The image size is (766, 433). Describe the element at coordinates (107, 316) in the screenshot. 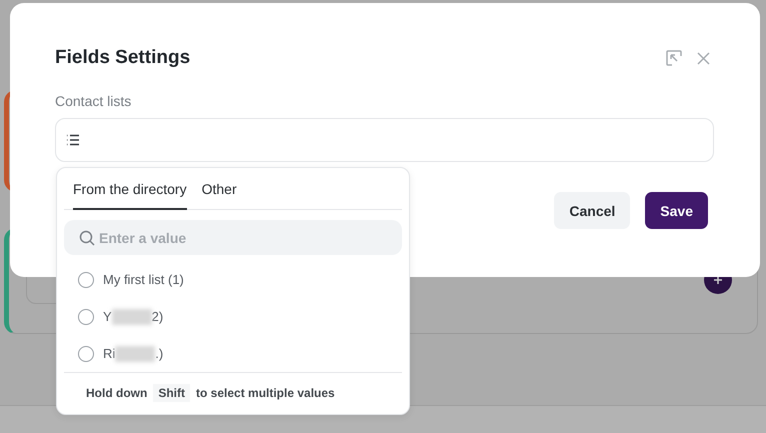

I see `option-label: Y` at that location.